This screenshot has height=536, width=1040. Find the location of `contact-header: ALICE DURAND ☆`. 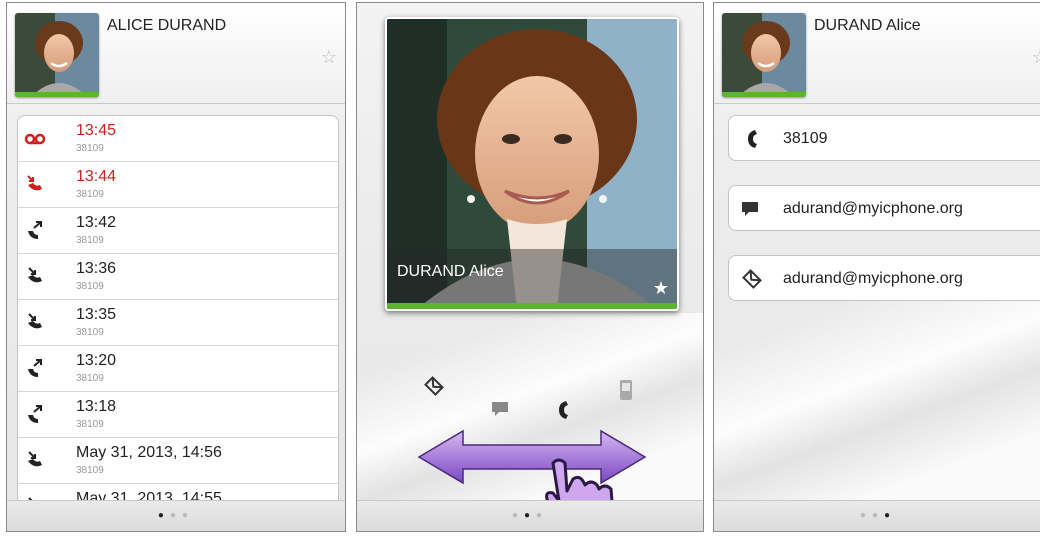

contact-header: ALICE DURAND ☆ is located at coordinates (176, 53).